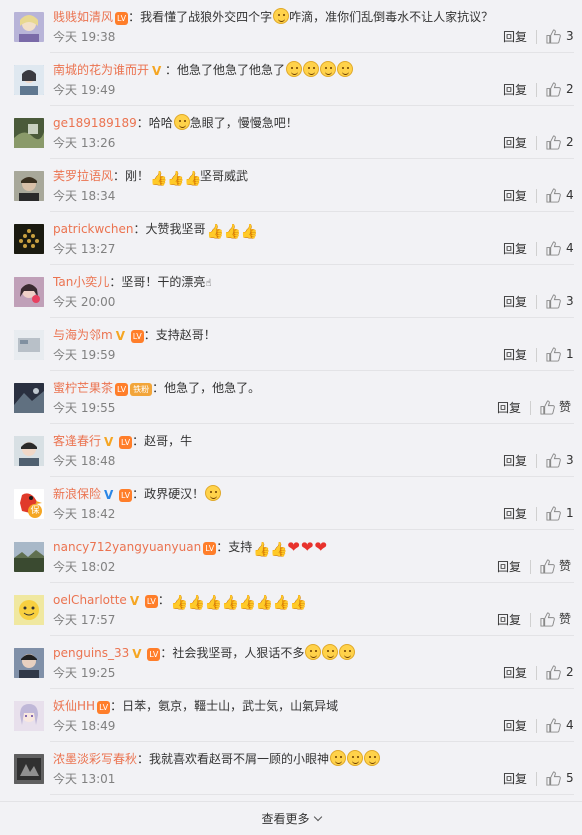 This screenshot has height=835, width=582. Describe the element at coordinates (84, 514) in the screenshot. I see `comment-time: 今天 18:42` at that location.